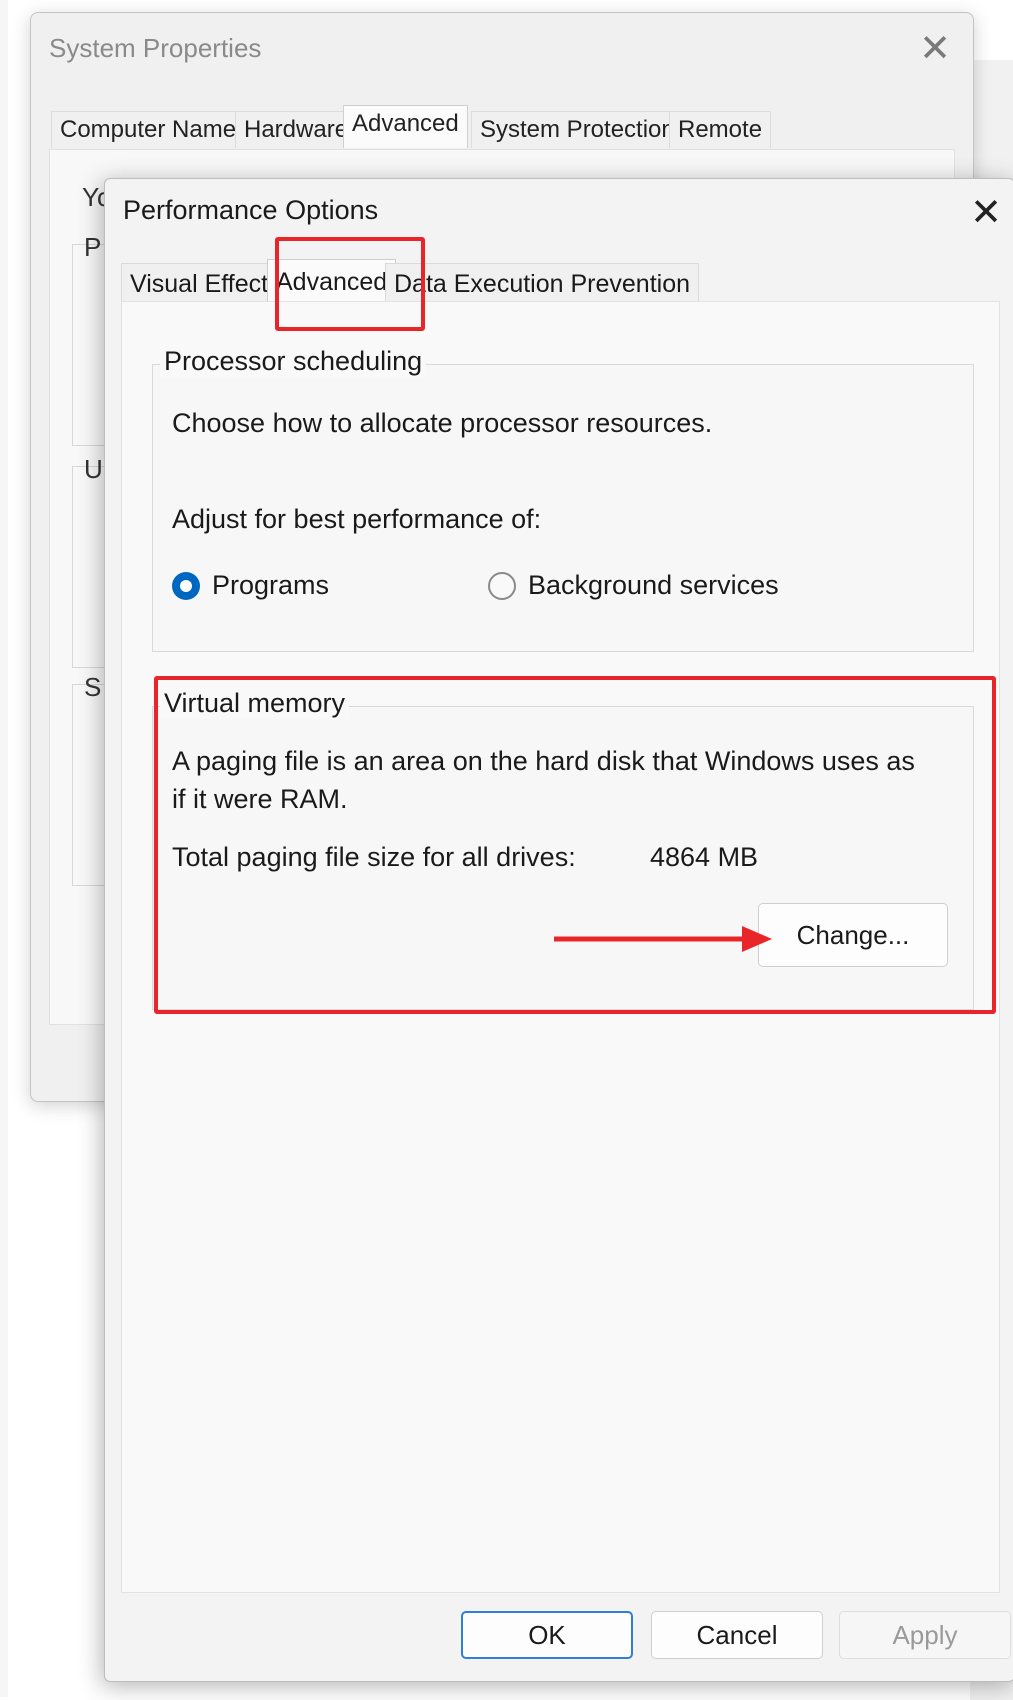 Image resolution: width=1013 pixels, height=1700 pixels. What do you see at coordinates (577, 129) in the screenshot?
I see `tab-system-protection: System Protection` at bounding box center [577, 129].